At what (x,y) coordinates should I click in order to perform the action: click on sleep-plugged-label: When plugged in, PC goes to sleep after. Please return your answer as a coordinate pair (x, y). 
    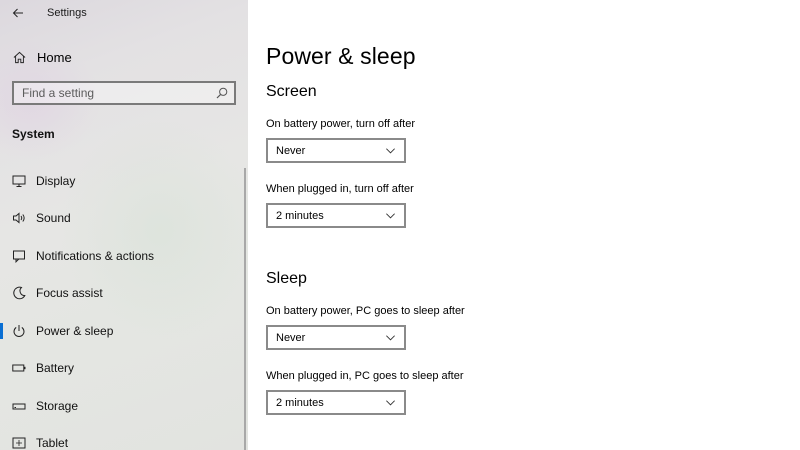
    Looking at the image, I should click on (365, 376).